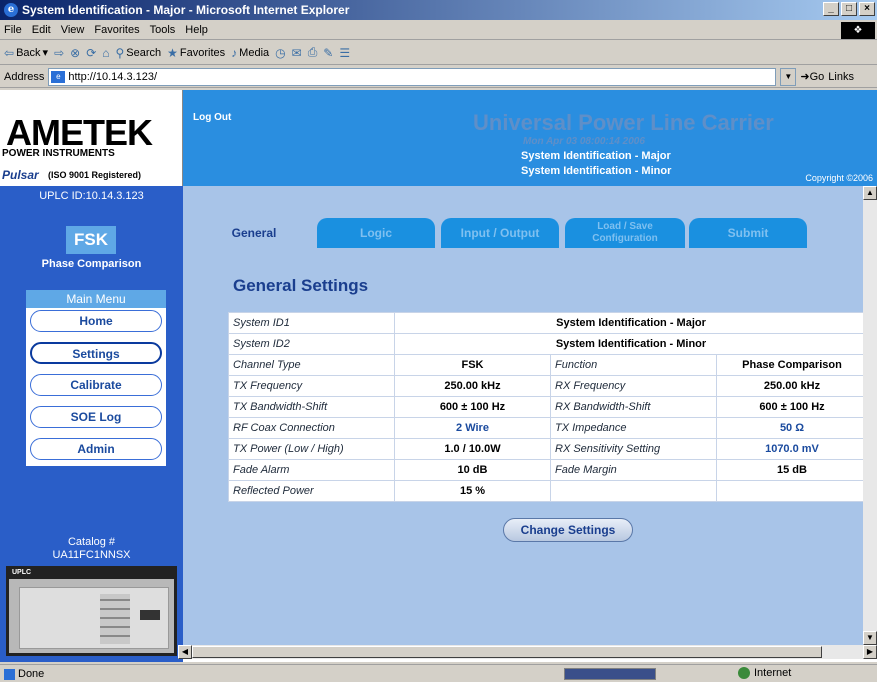  I want to click on device-label: UPLC, so click(91, 574).